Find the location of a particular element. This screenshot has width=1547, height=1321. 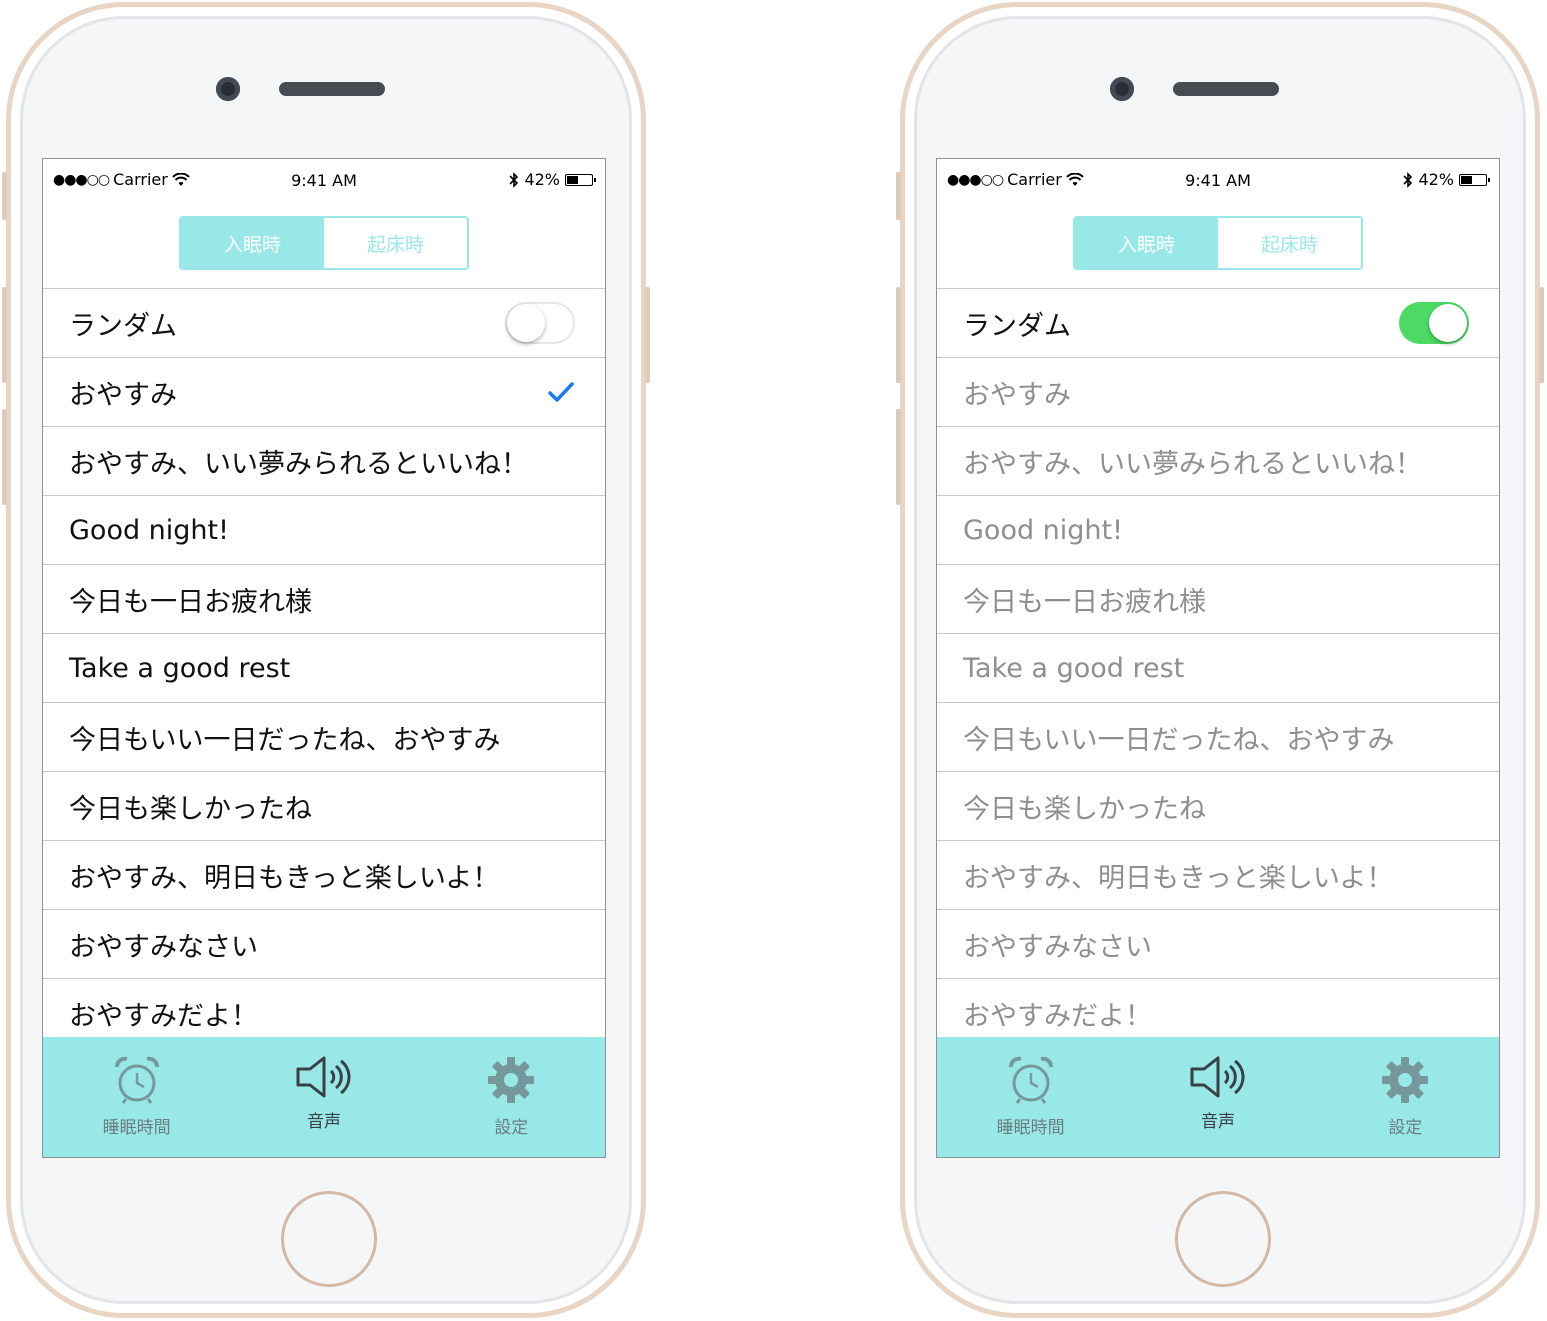

checkmark-icon is located at coordinates (561, 392).